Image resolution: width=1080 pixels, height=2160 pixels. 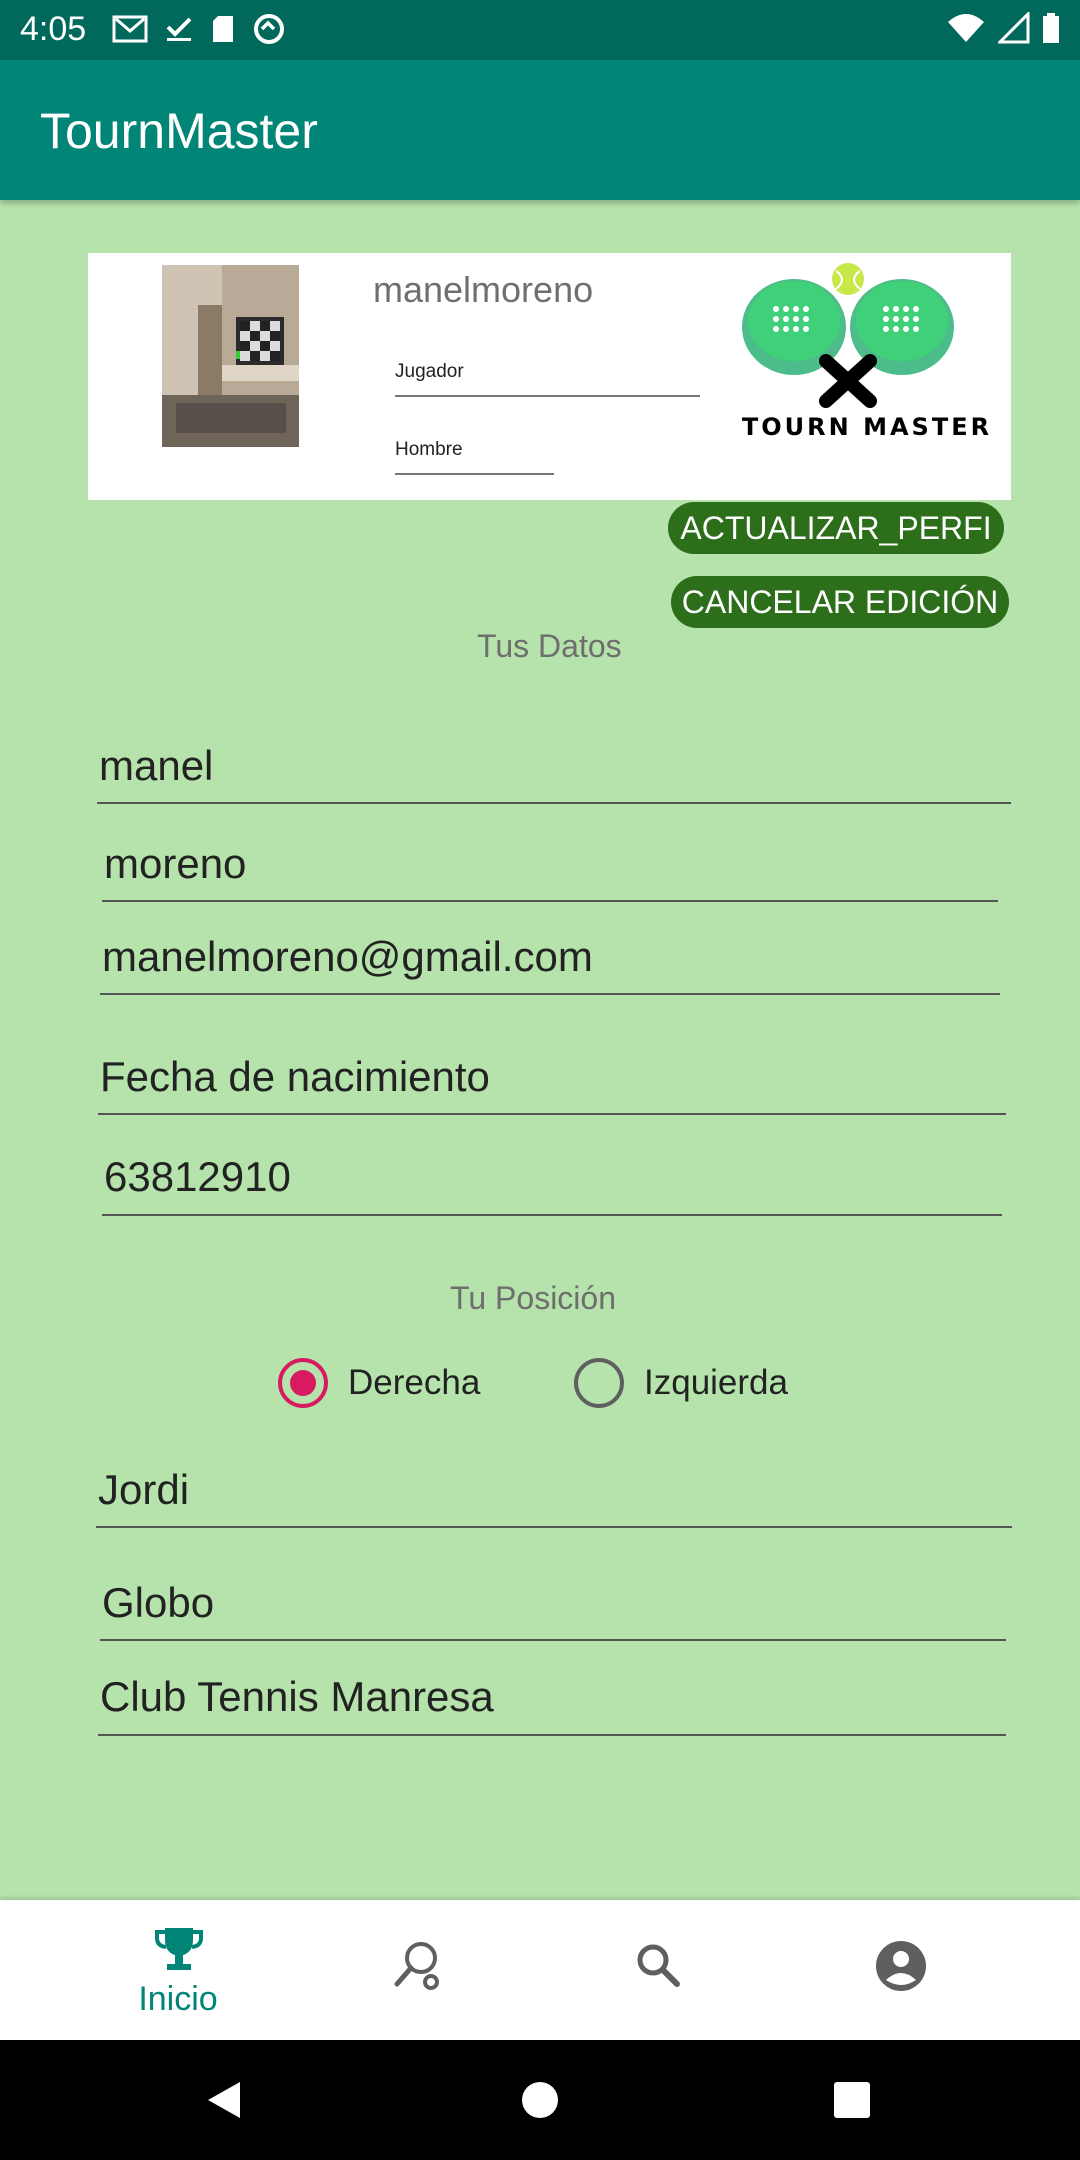 I want to click on notification-icons, so click(x=199, y=29).